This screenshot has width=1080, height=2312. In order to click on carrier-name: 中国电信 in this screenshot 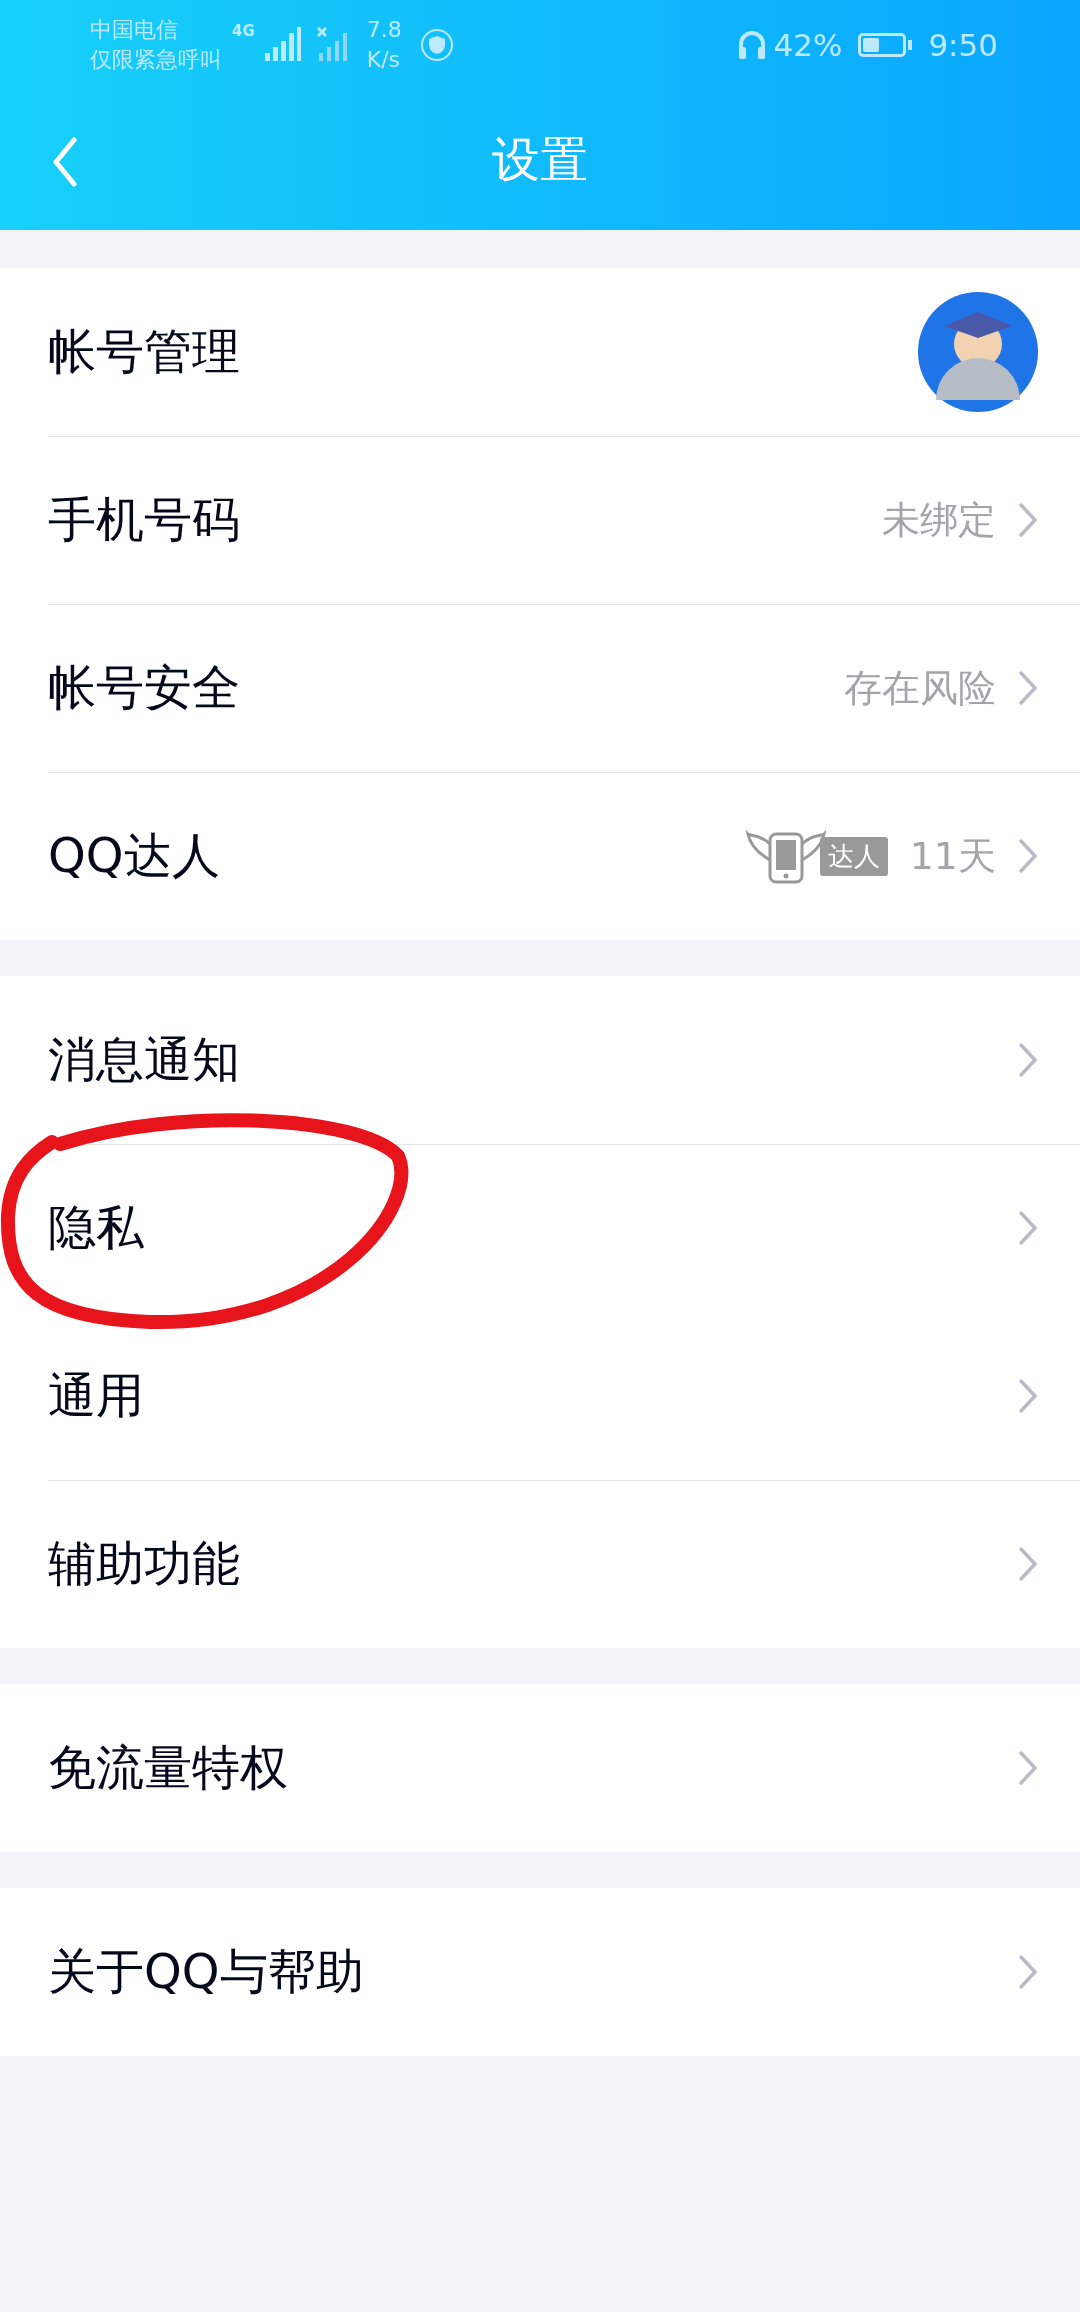, I will do `click(134, 30)`.